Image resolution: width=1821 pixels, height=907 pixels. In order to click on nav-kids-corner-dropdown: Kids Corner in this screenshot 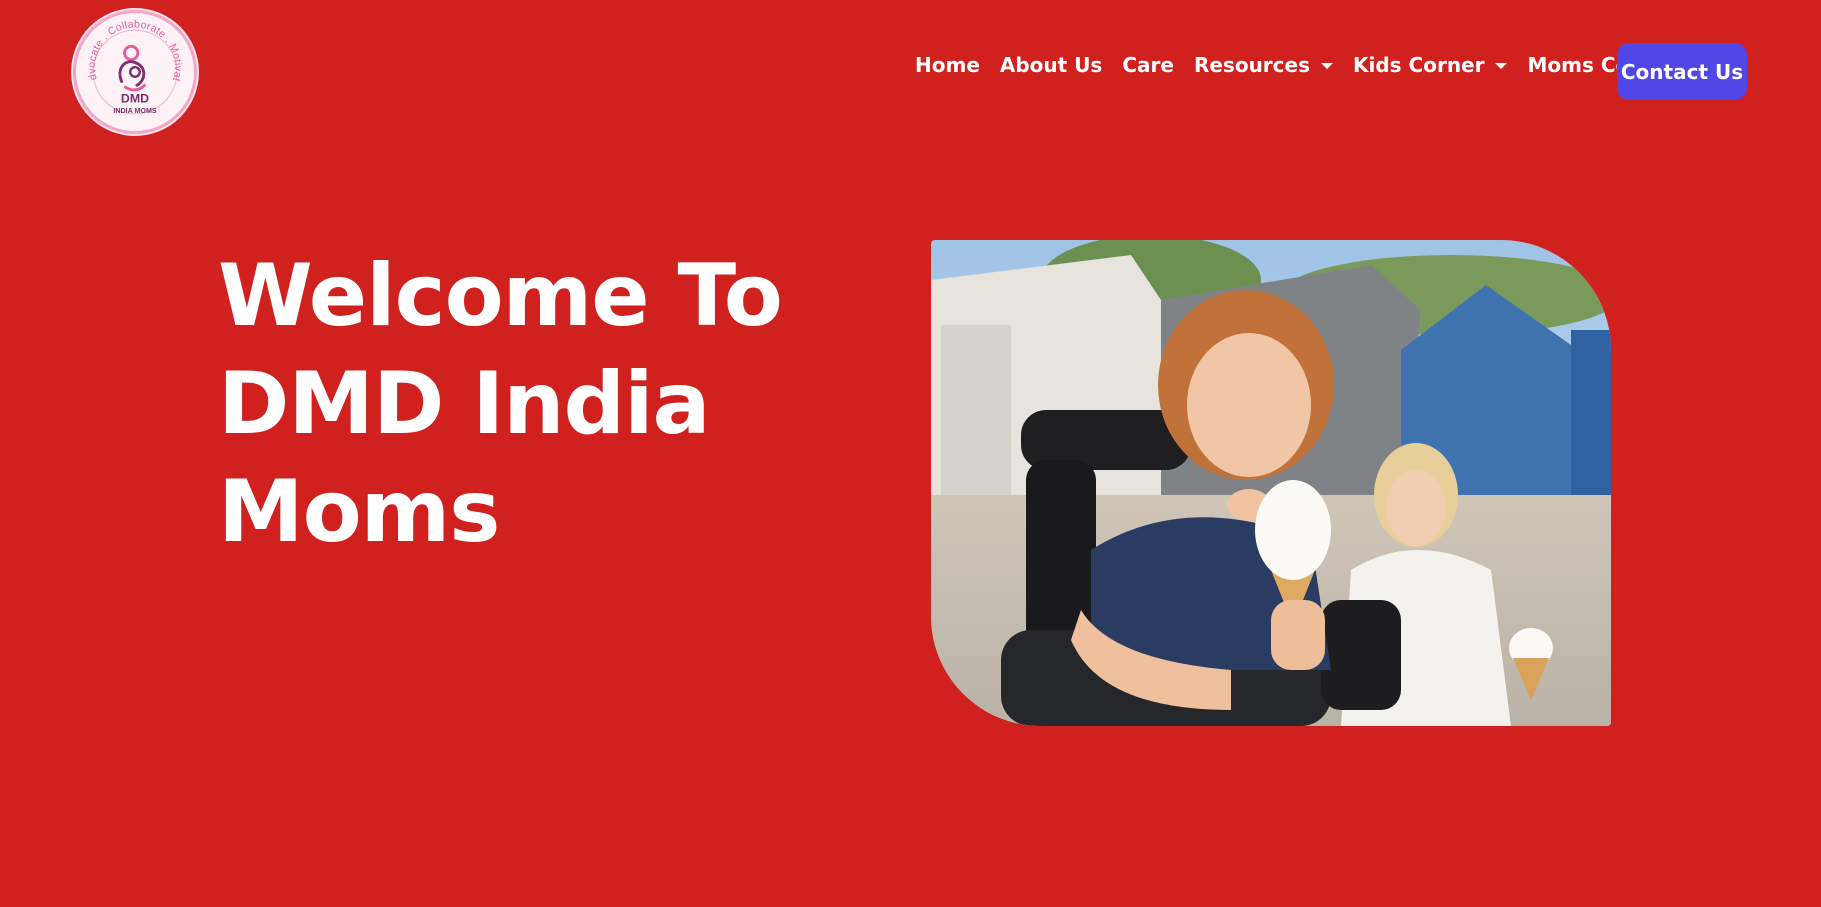, I will do `click(1430, 65)`.